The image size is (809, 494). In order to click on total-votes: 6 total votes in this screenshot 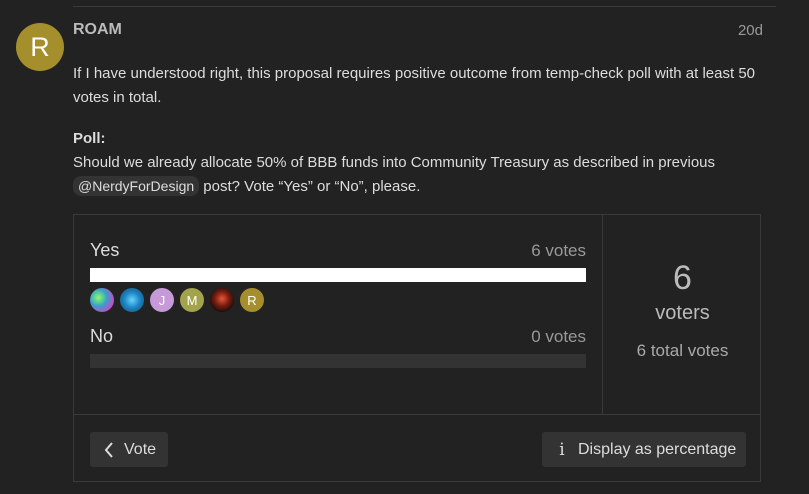, I will do `click(682, 350)`.